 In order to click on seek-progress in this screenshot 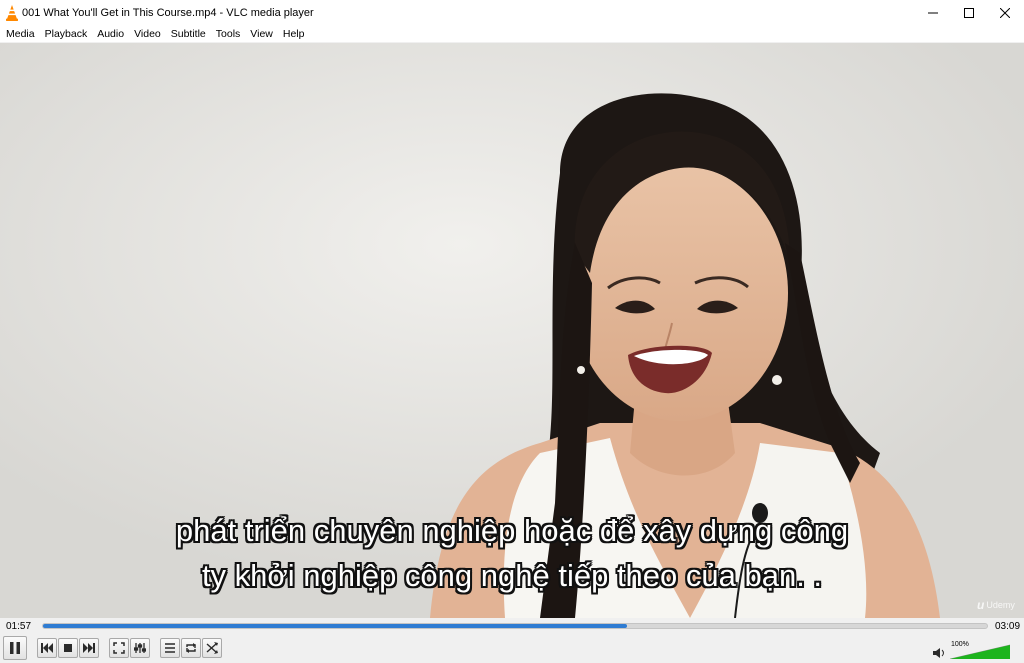, I will do `click(335, 626)`.